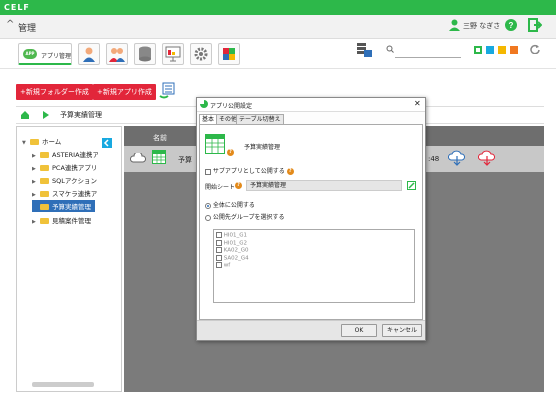 This screenshot has height=400, width=556. I want to click on tab-app-management: APP アプリ管理, so click(45, 54).